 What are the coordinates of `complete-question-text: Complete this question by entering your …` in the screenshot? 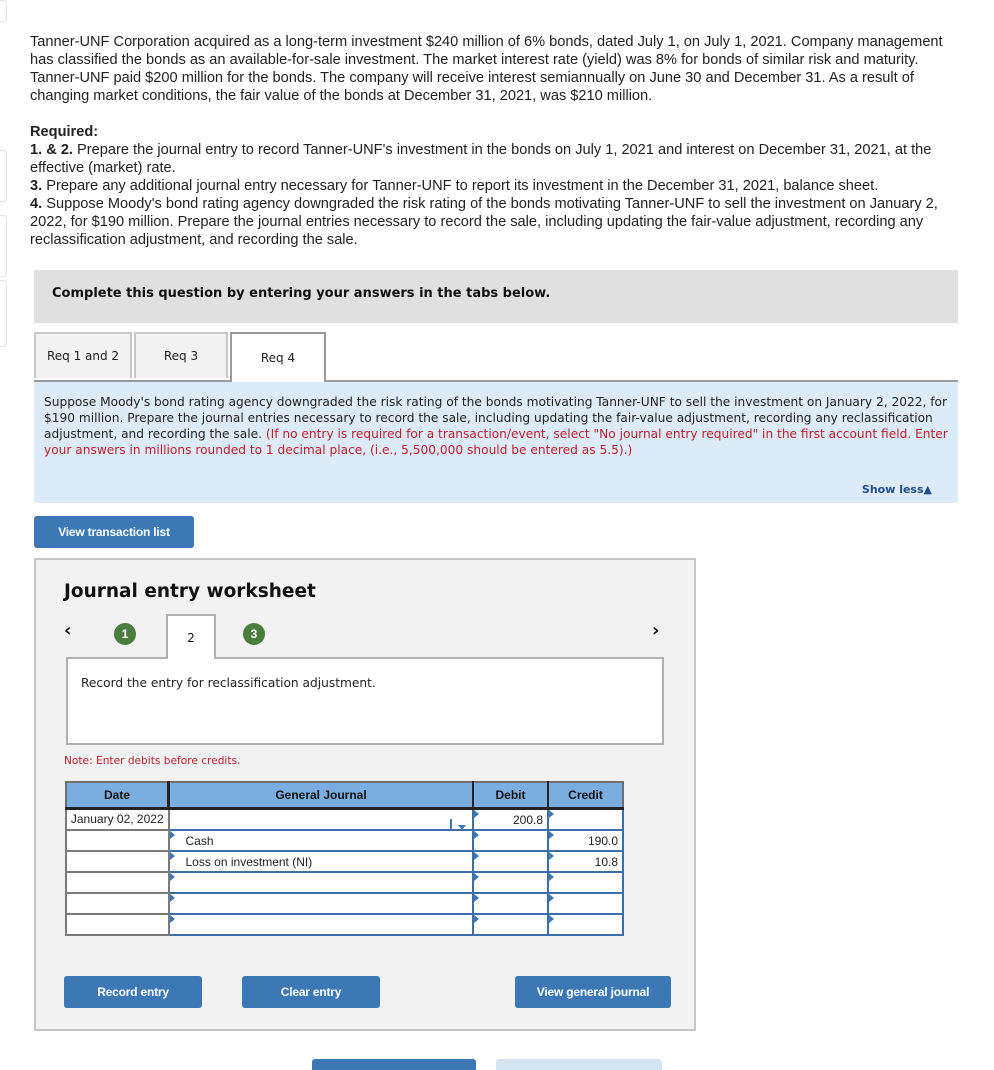 It's located at (301, 293).